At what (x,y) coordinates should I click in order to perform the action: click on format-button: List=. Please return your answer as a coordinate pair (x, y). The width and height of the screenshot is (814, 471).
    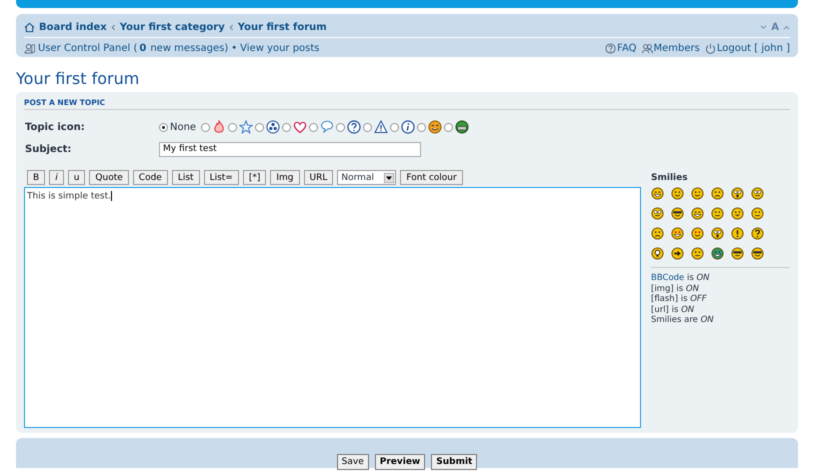
    Looking at the image, I should click on (221, 177).